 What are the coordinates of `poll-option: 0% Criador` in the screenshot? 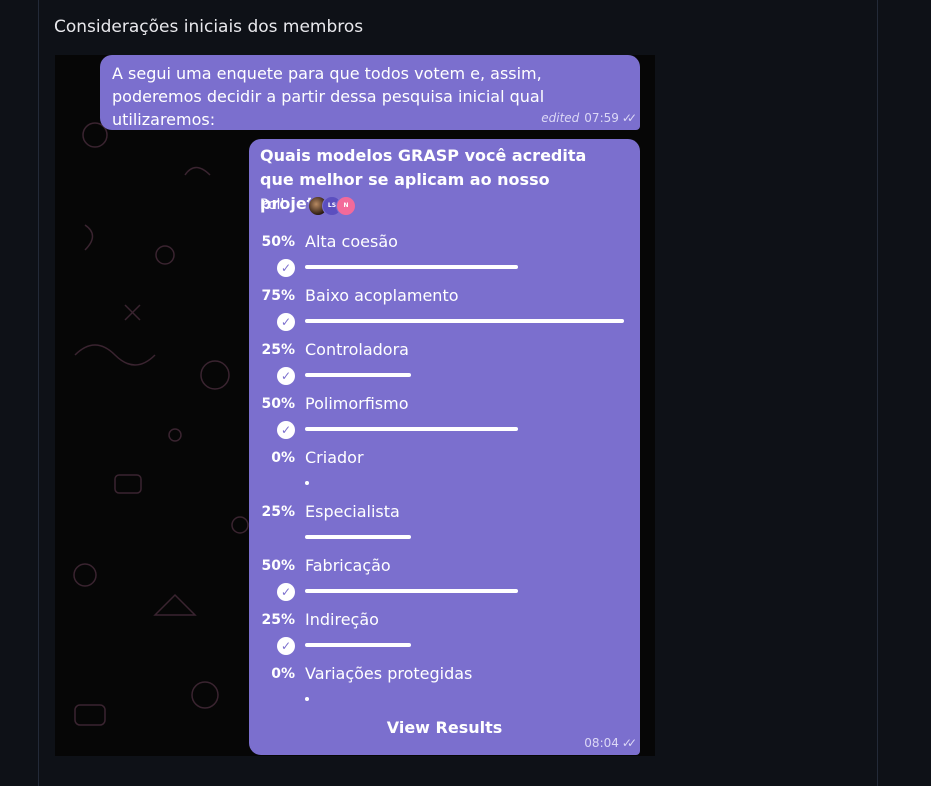 It's located at (444, 475).